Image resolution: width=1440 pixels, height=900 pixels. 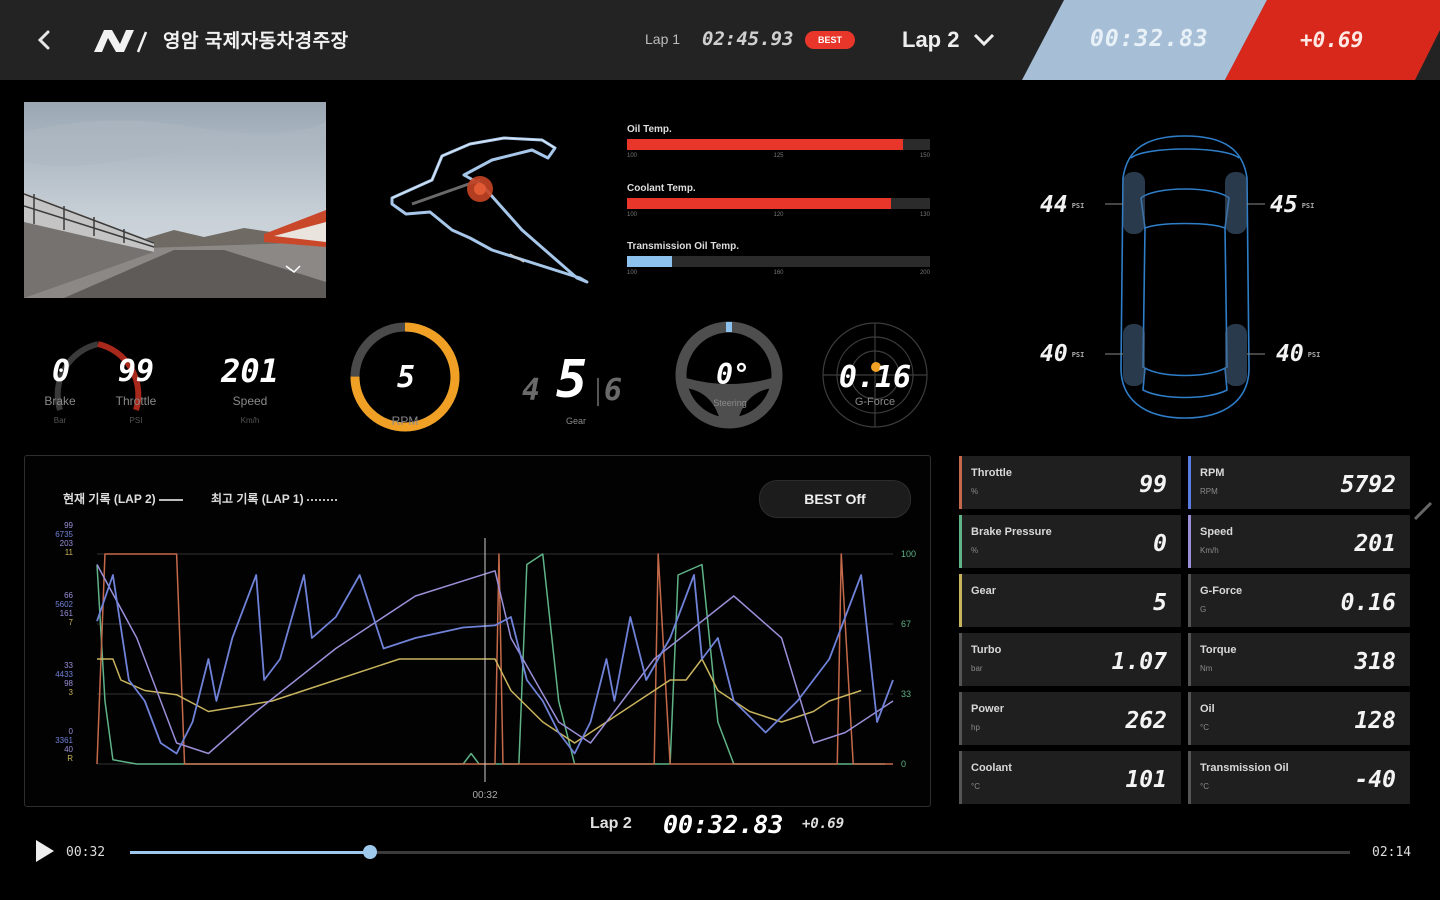 What do you see at coordinates (67, 613) in the screenshot?
I see `left-axis-tick: 161` at bounding box center [67, 613].